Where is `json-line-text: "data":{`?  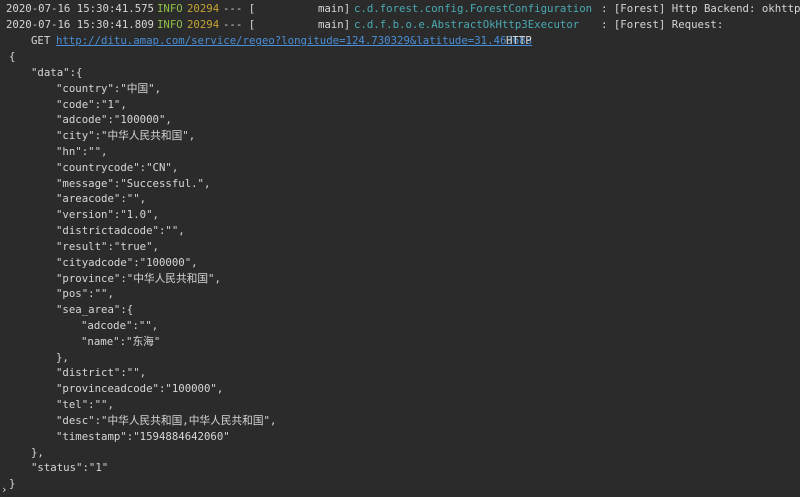
json-line-text: "data":{ is located at coordinates (57, 72).